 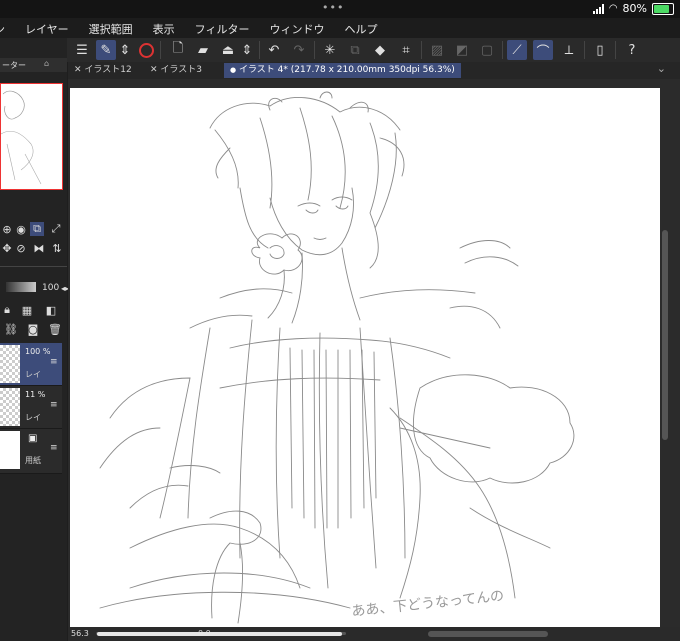 What do you see at coordinates (663, 8) in the screenshot?
I see `battery-icon` at bounding box center [663, 8].